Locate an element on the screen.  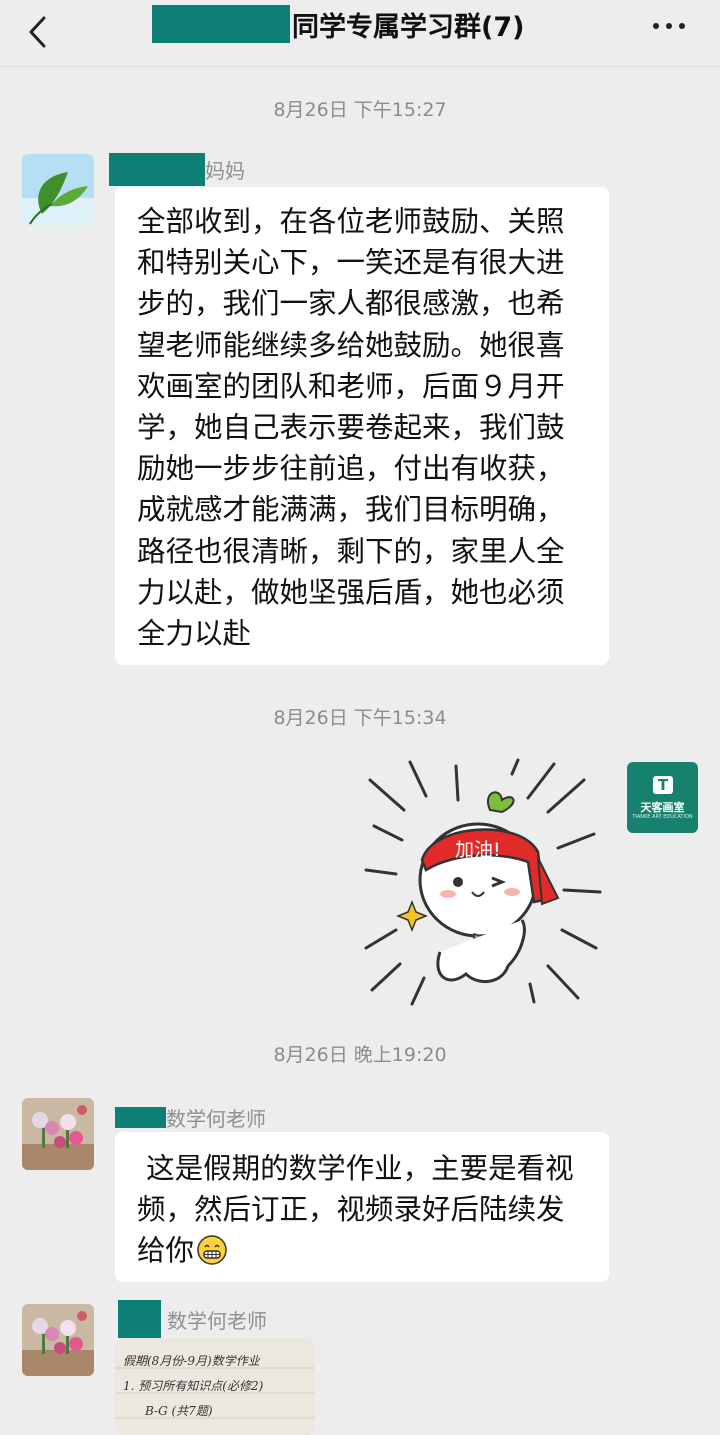
image-message: 假期(8月份-9月)数学作业 1. 预习所有知识点(必修2) B-G (共7题) is located at coordinates (215, 1386).